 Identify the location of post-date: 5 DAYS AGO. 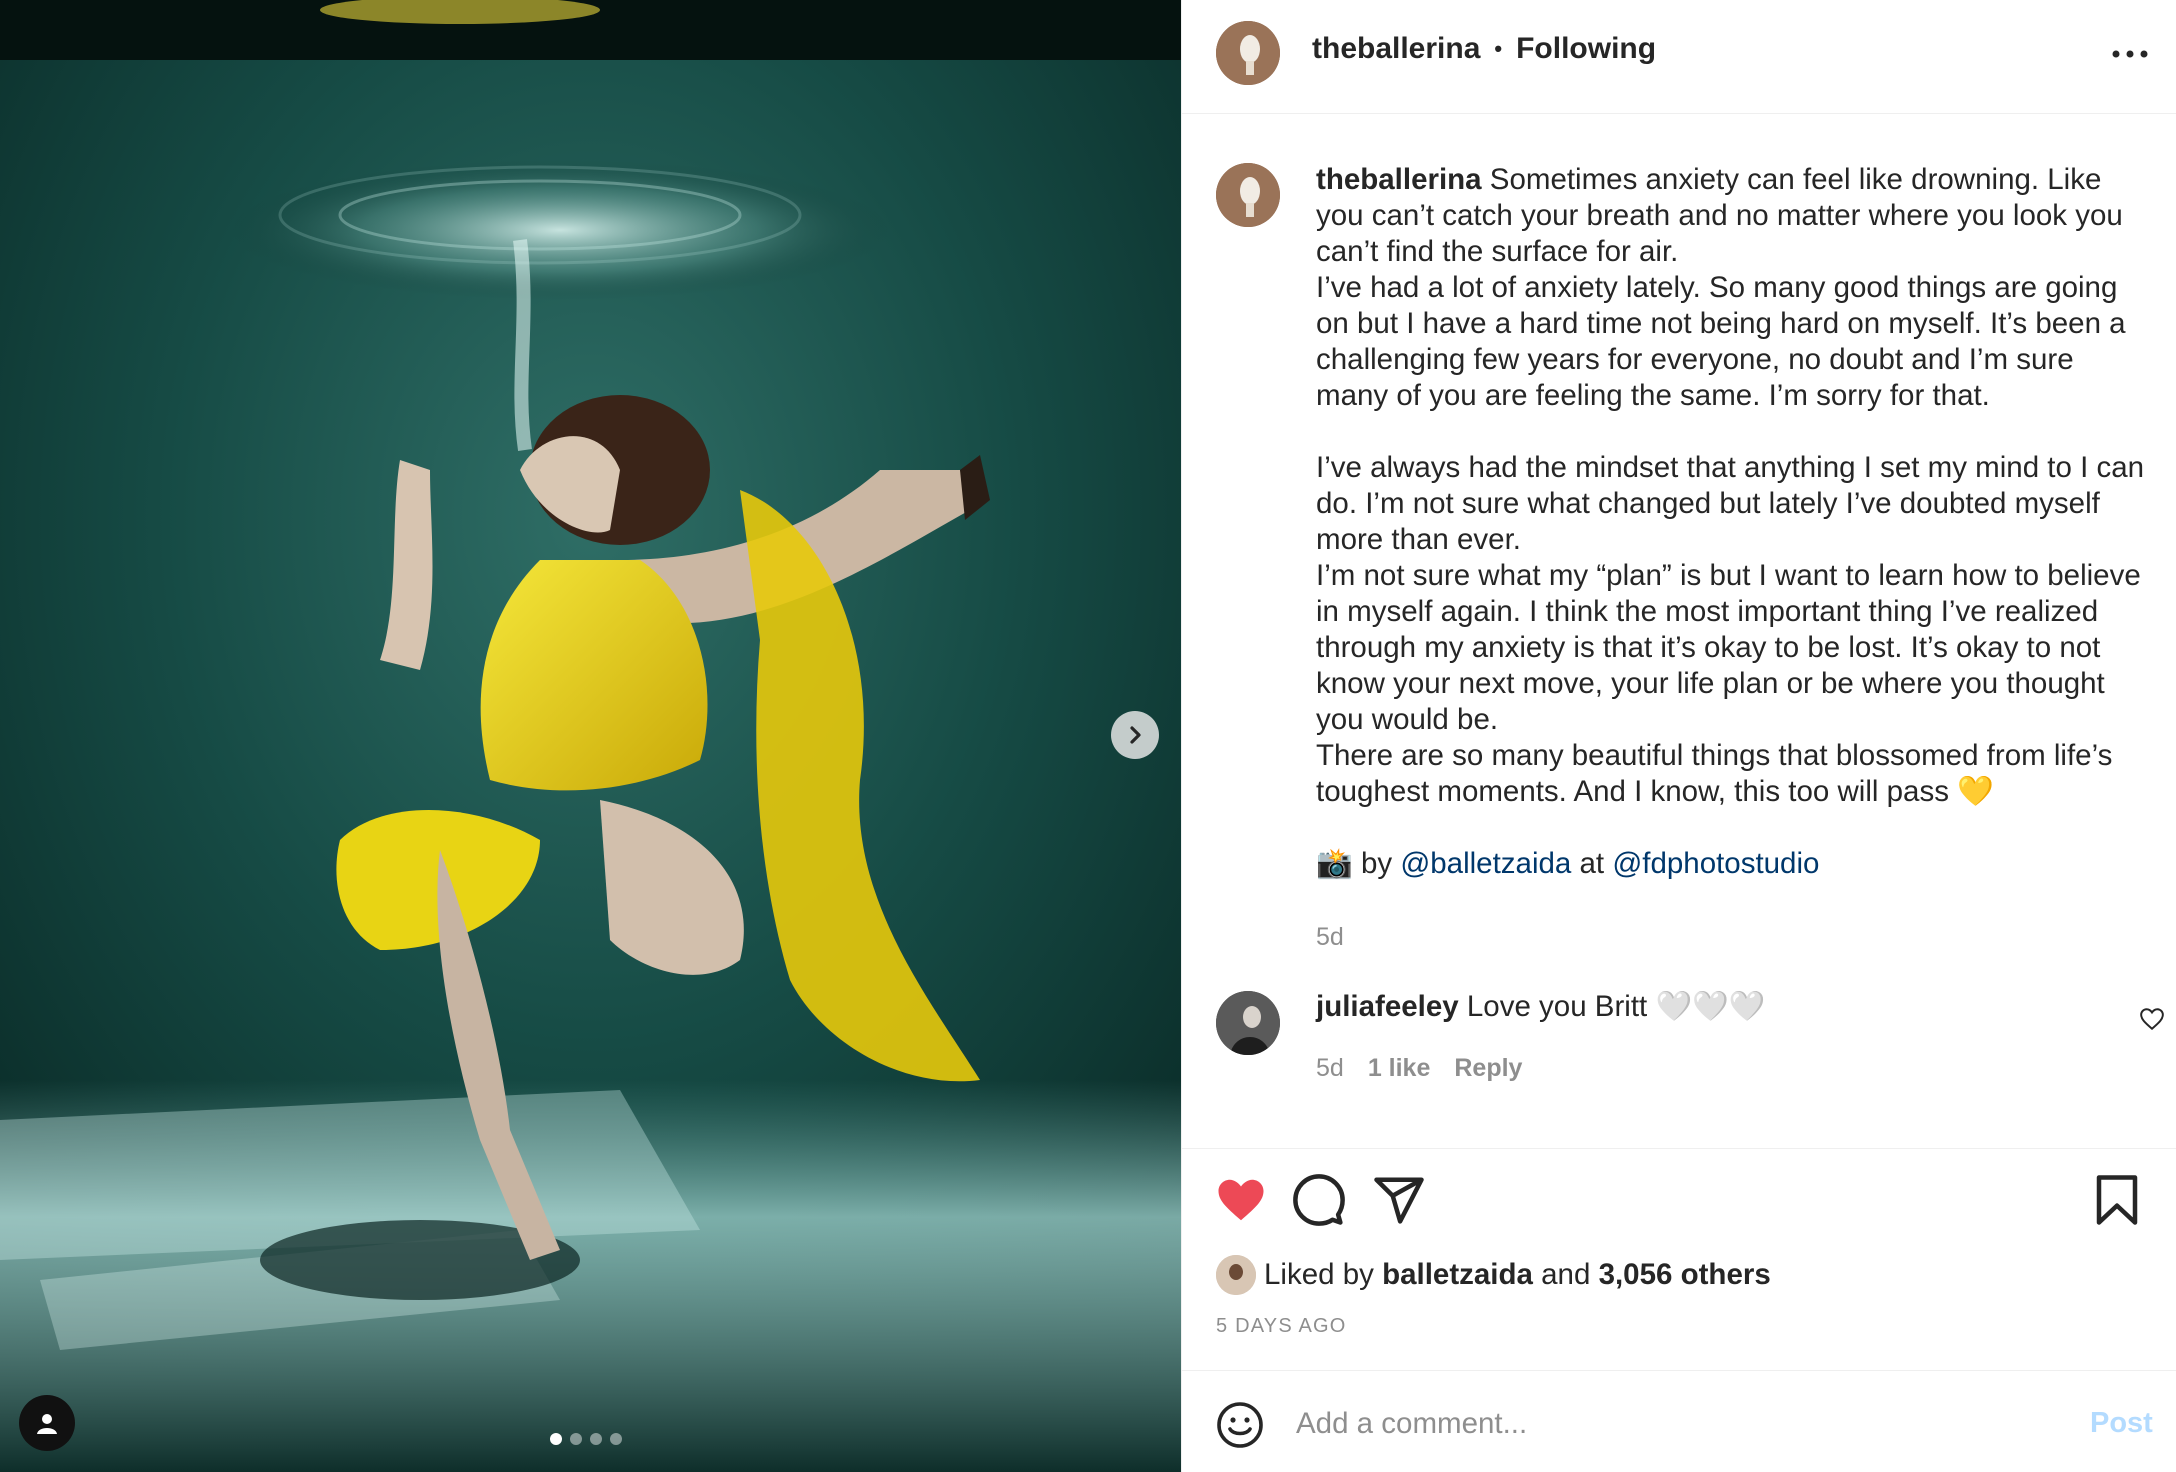
(1281, 1326).